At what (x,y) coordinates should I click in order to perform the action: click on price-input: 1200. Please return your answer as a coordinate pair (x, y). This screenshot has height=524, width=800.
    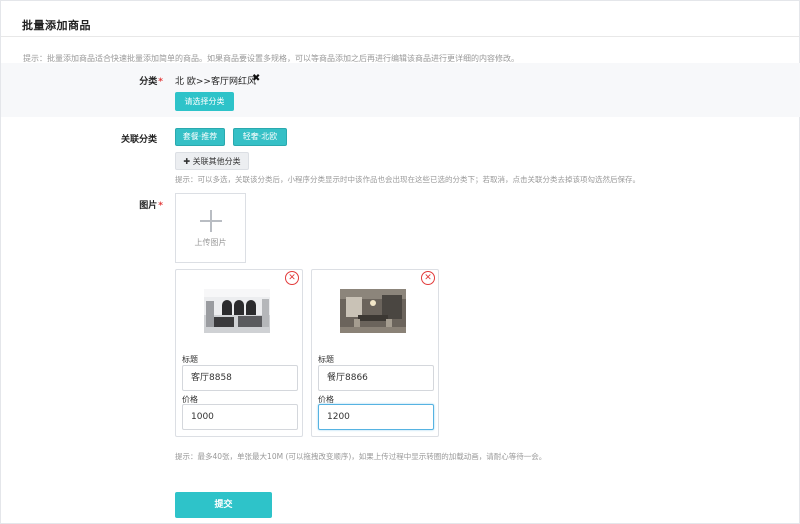
    Looking at the image, I should click on (376, 417).